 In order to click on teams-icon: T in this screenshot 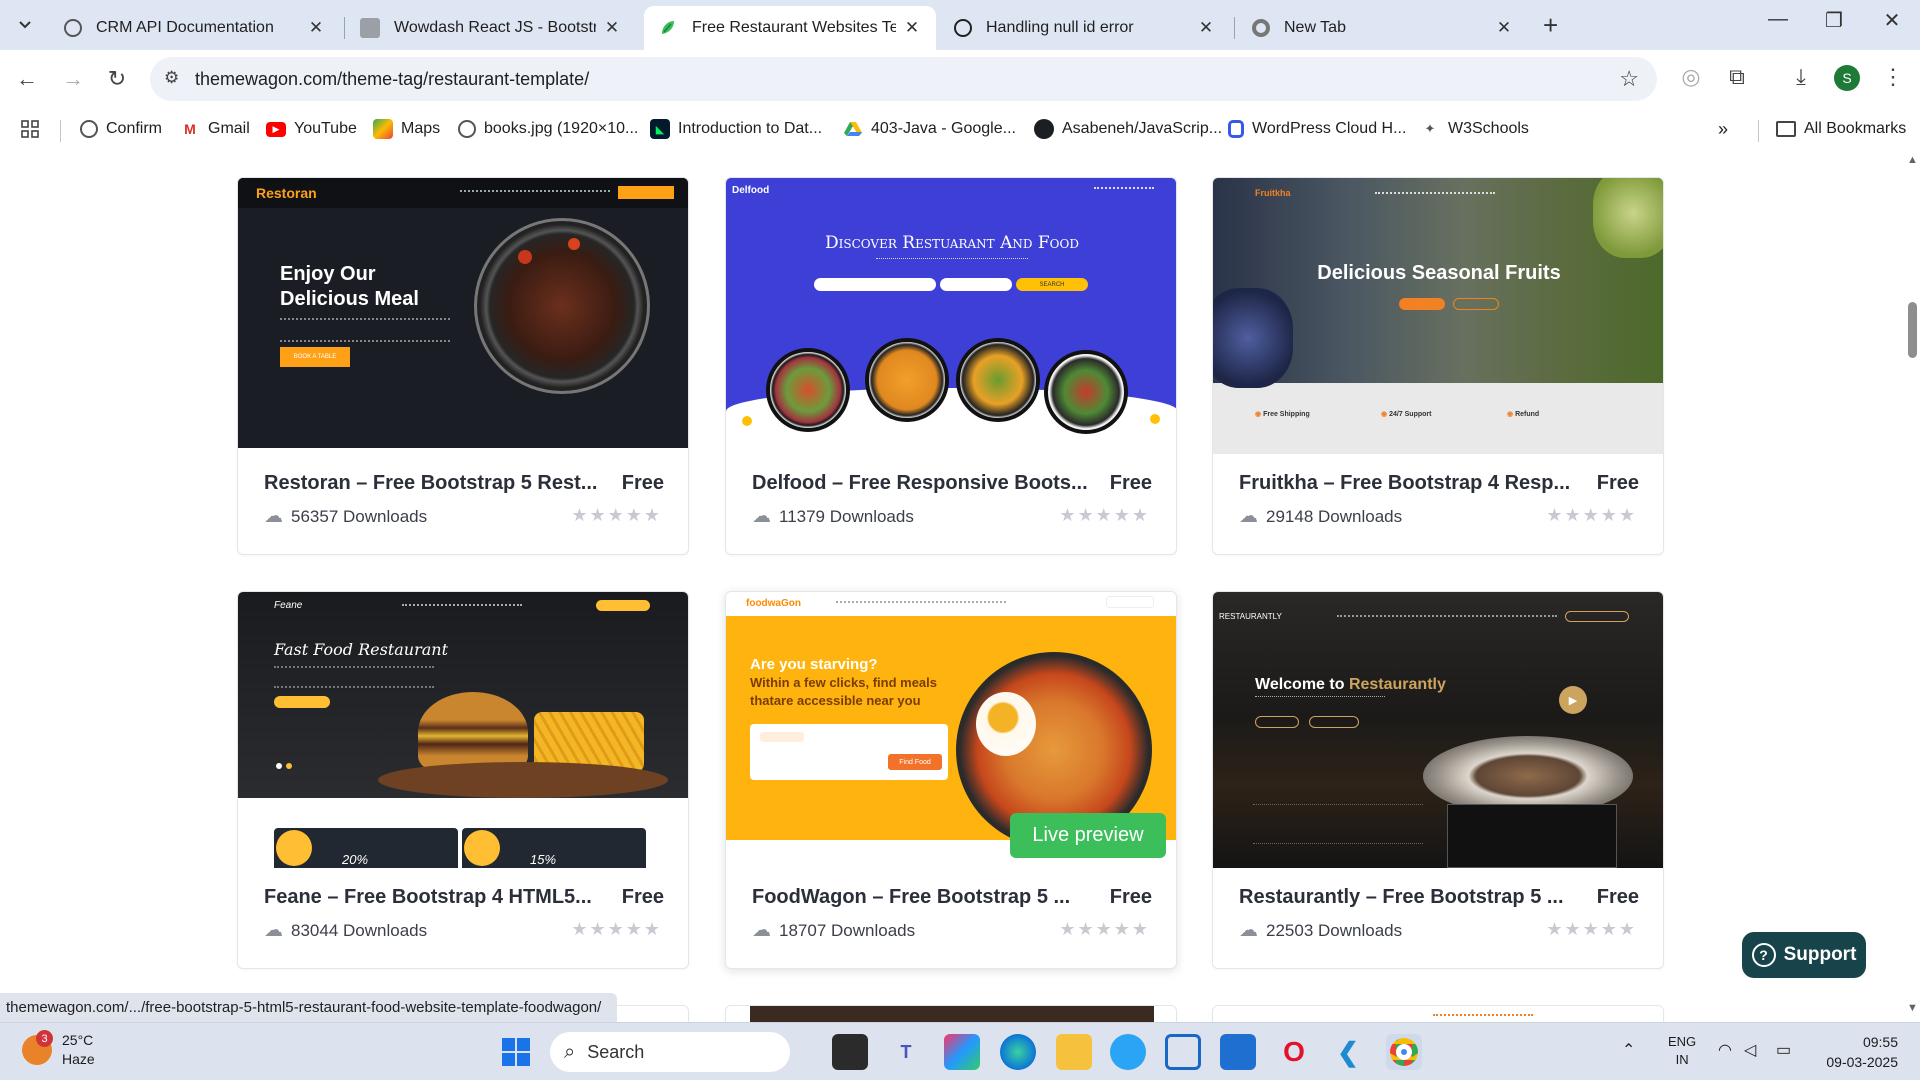, I will do `click(906, 1052)`.